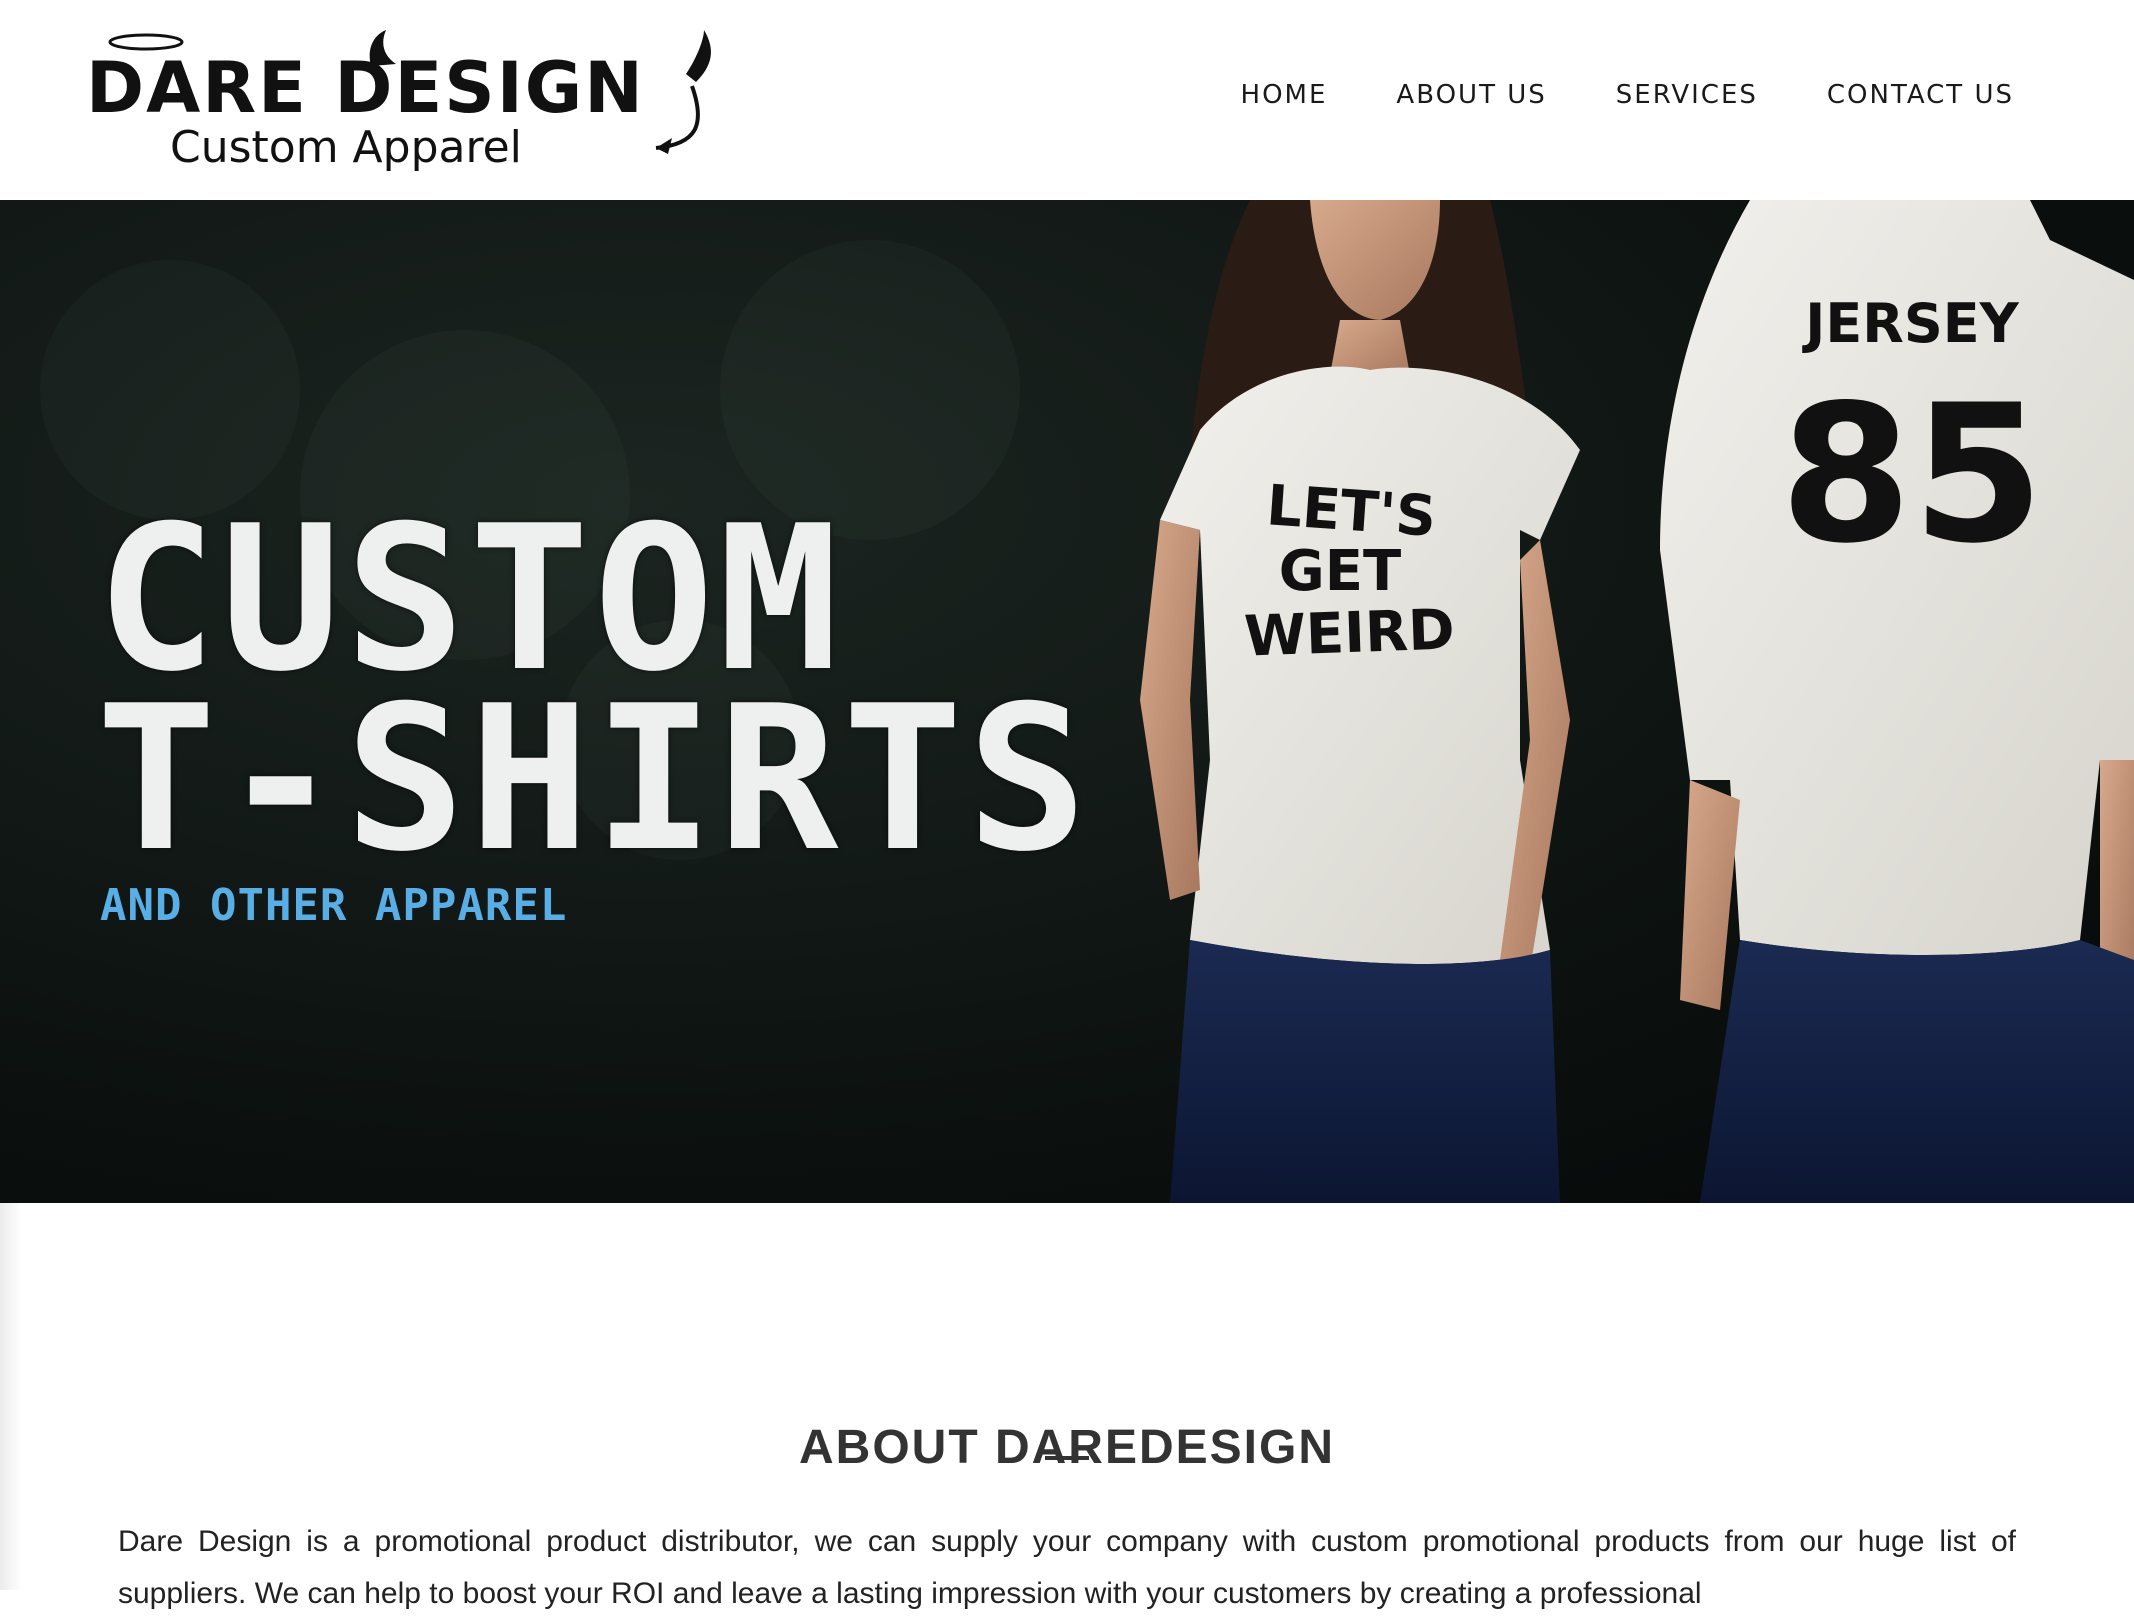 The height and width of the screenshot is (1620, 2134). Describe the element at coordinates (1360, 701) in the screenshot. I see `woman-model: LET'S GET WEIRD` at that location.